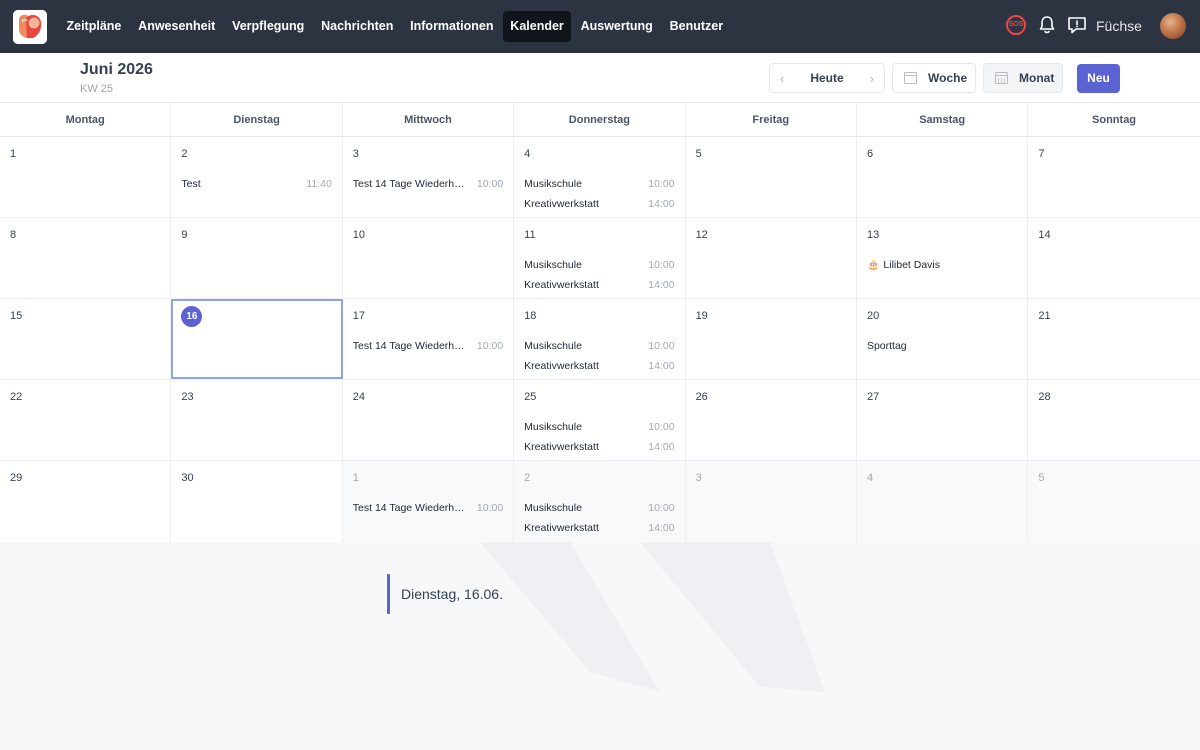 The width and height of the screenshot is (1200, 750). Describe the element at coordinates (771, 258) in the screenshot. I see `day-cell: 12` at that location.